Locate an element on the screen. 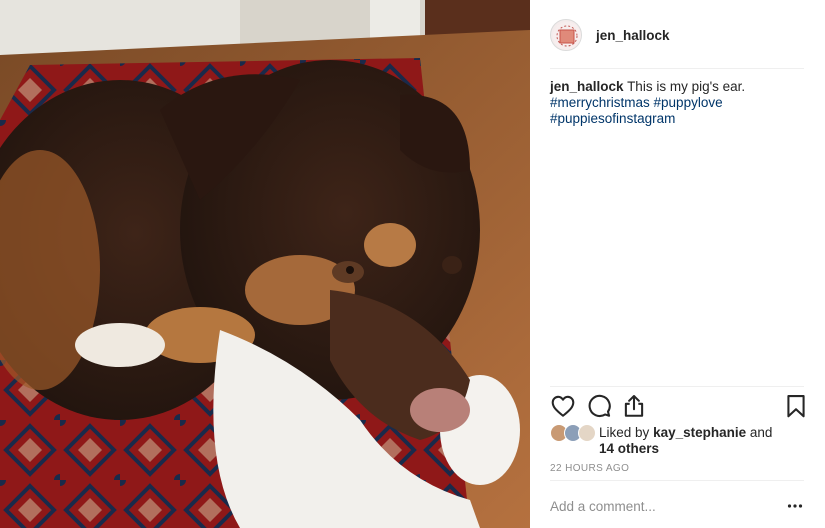 This screenshot has width=825, height=528. liked-by-label: Liked by is located at coordinates (624, 432).